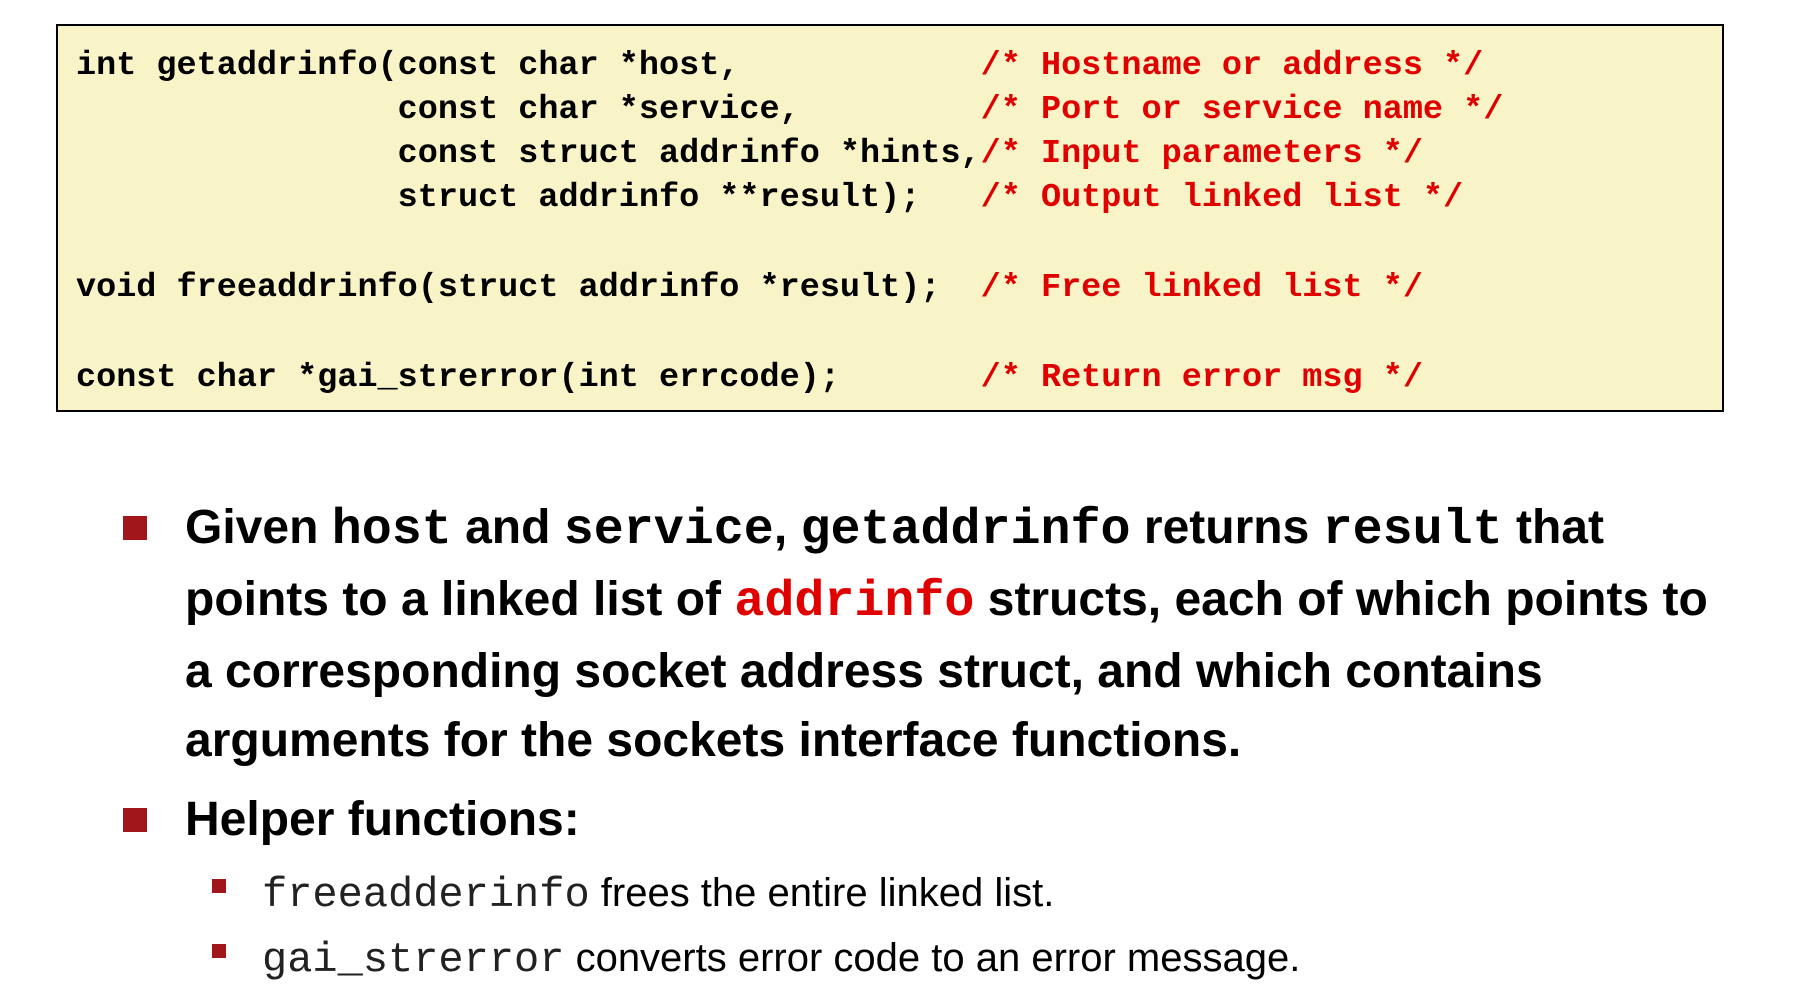  What do you see at coordinates (1412, 530) in the screenshot?
I see `code-result: result` at bounding box center [1412, 530].